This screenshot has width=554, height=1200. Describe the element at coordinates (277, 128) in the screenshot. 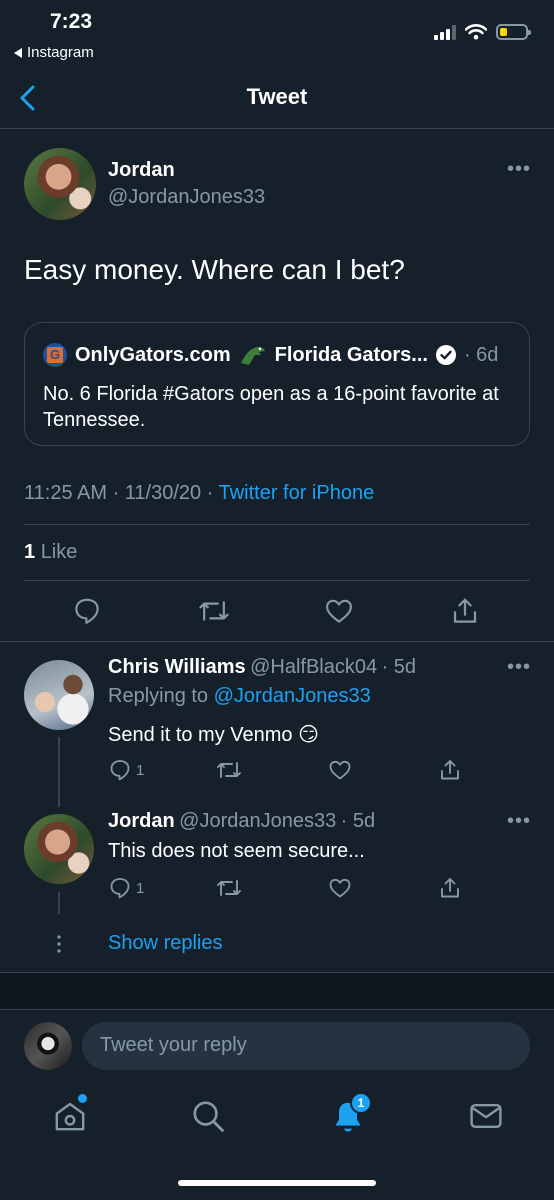

I see `header-divider` at that location.